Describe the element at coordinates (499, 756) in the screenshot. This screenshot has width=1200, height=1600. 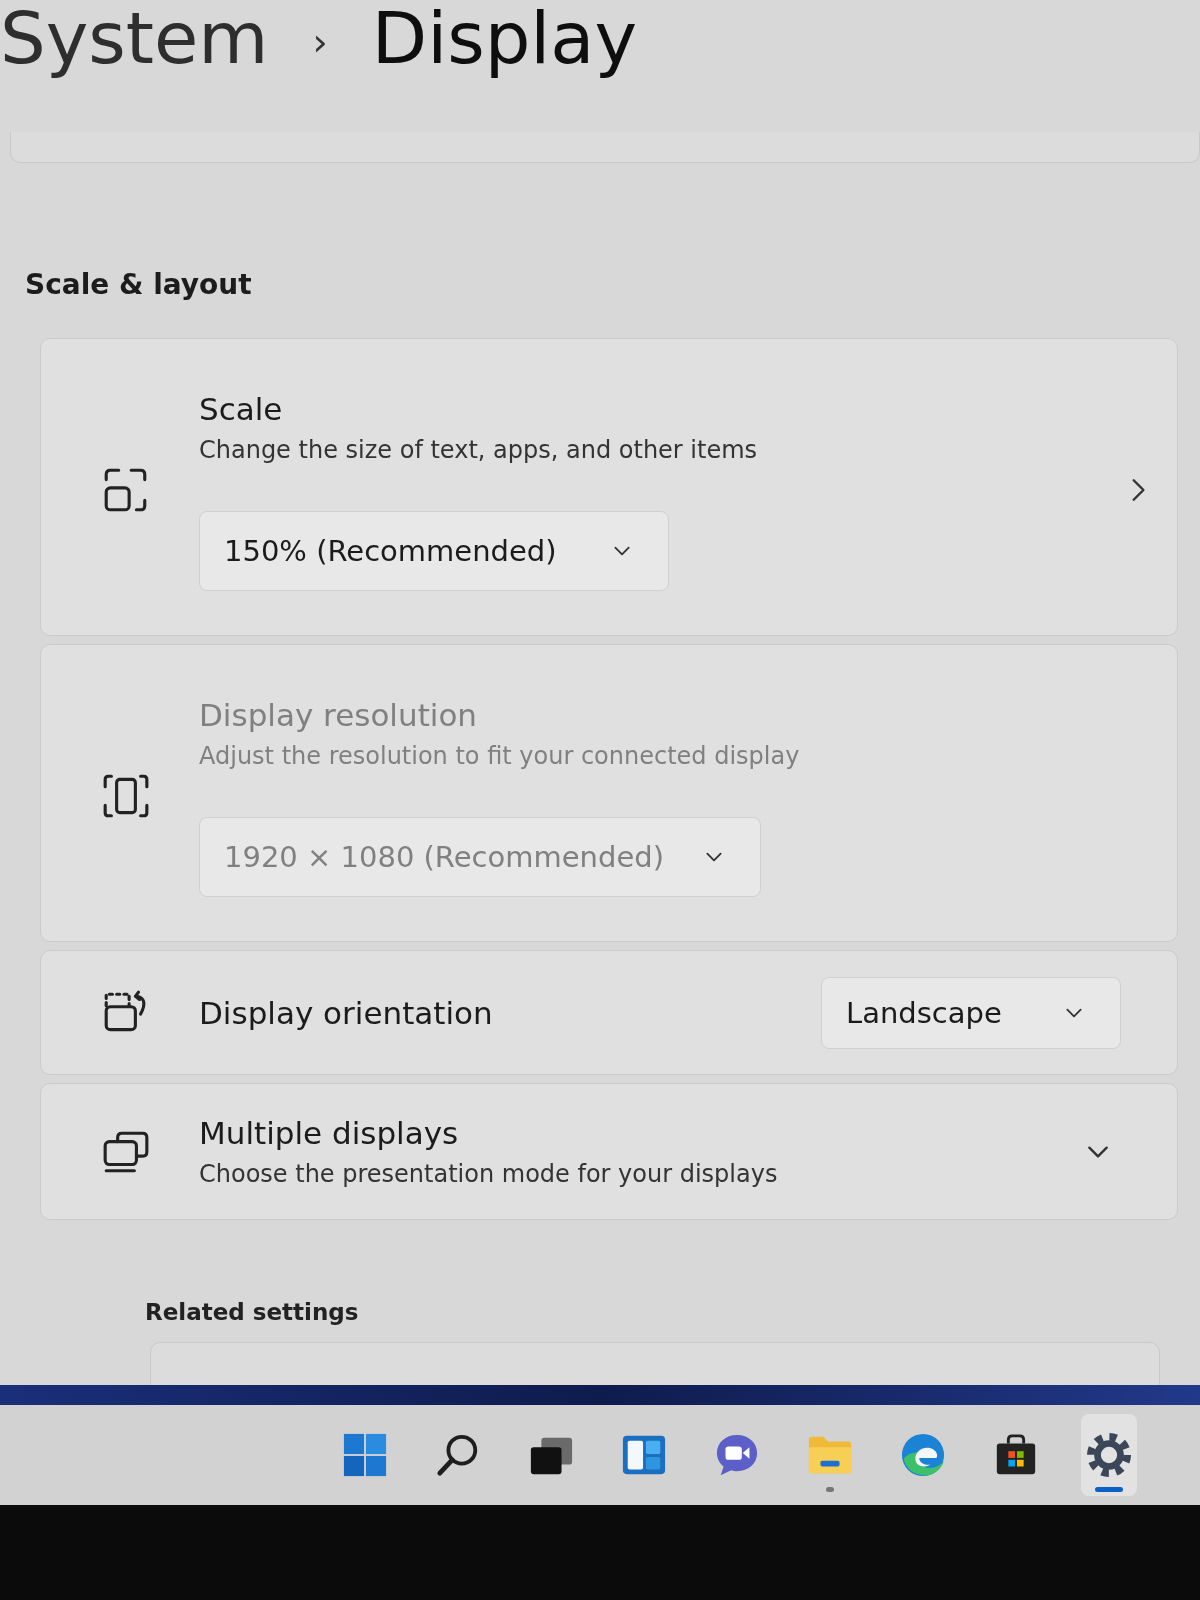
I see `setting-description: Adjust the resolution to fit your connected display` at that location.